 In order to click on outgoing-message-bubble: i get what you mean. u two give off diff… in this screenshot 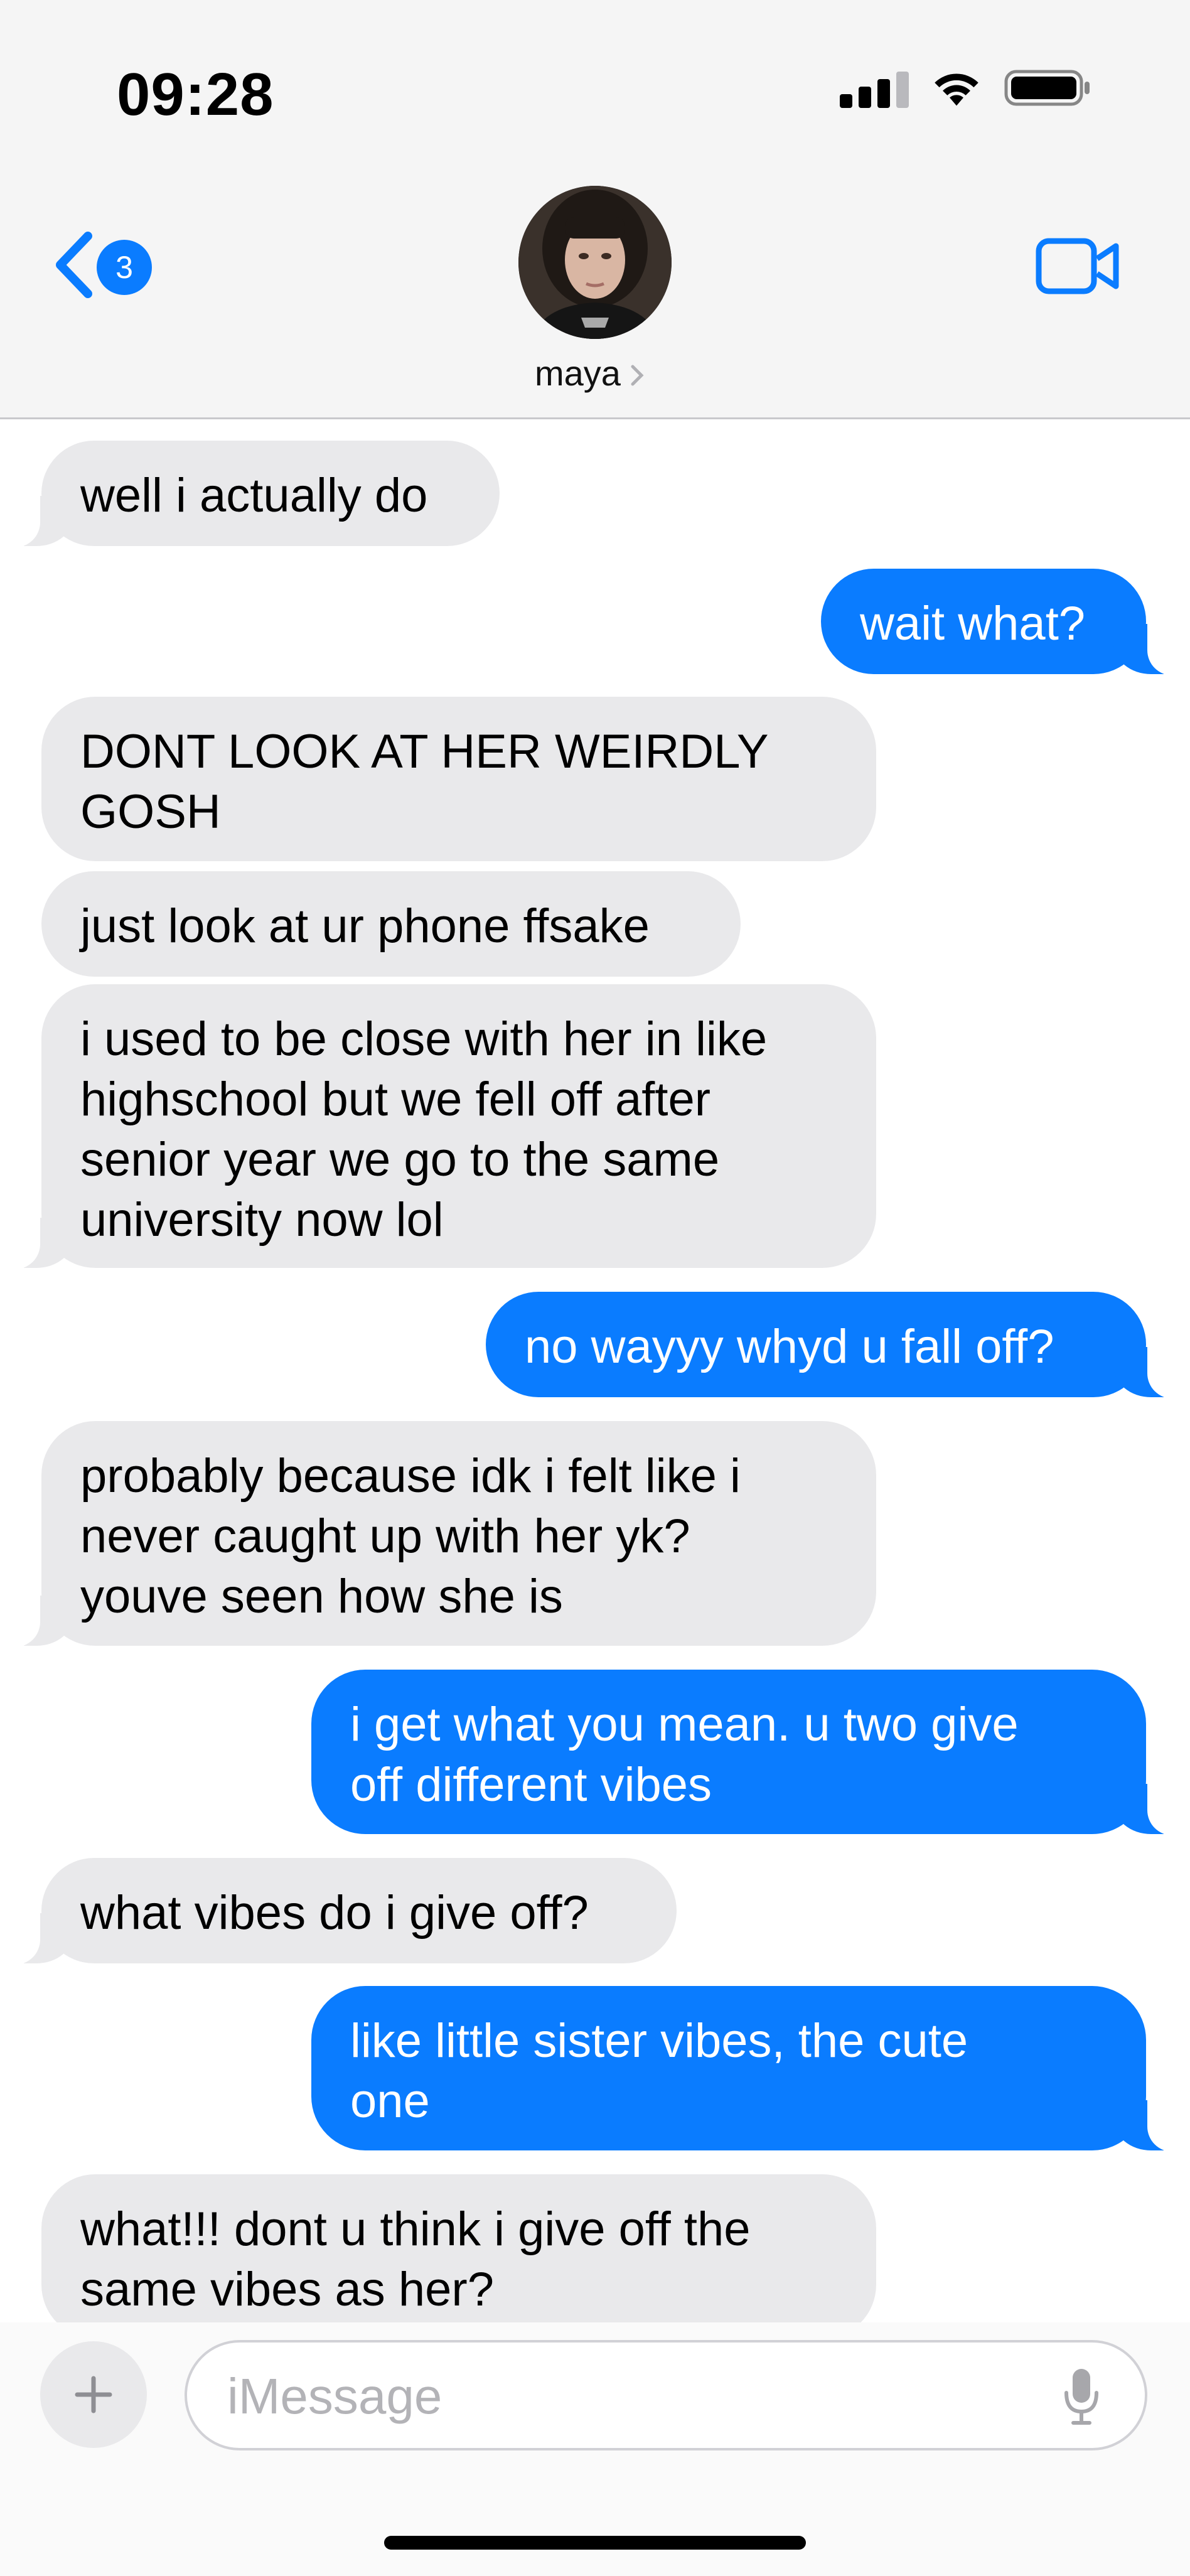, I will do `click(741, 1752)`.